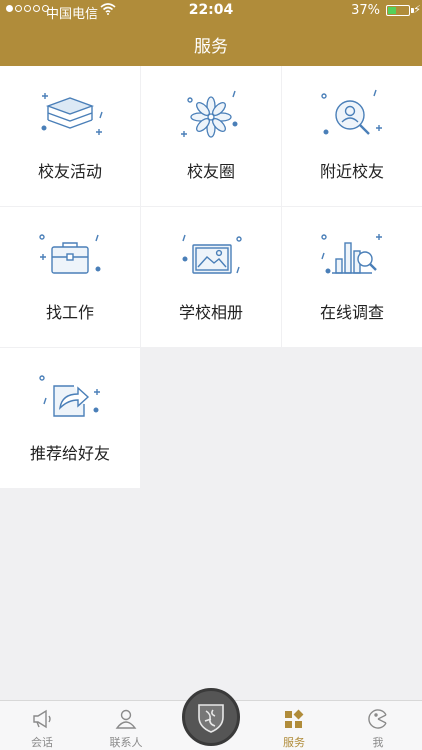 The image size is (422, 750). Describe the element at coordinates (351, 171) in the screenshot. I see `service-label: 附近校友` at that location.